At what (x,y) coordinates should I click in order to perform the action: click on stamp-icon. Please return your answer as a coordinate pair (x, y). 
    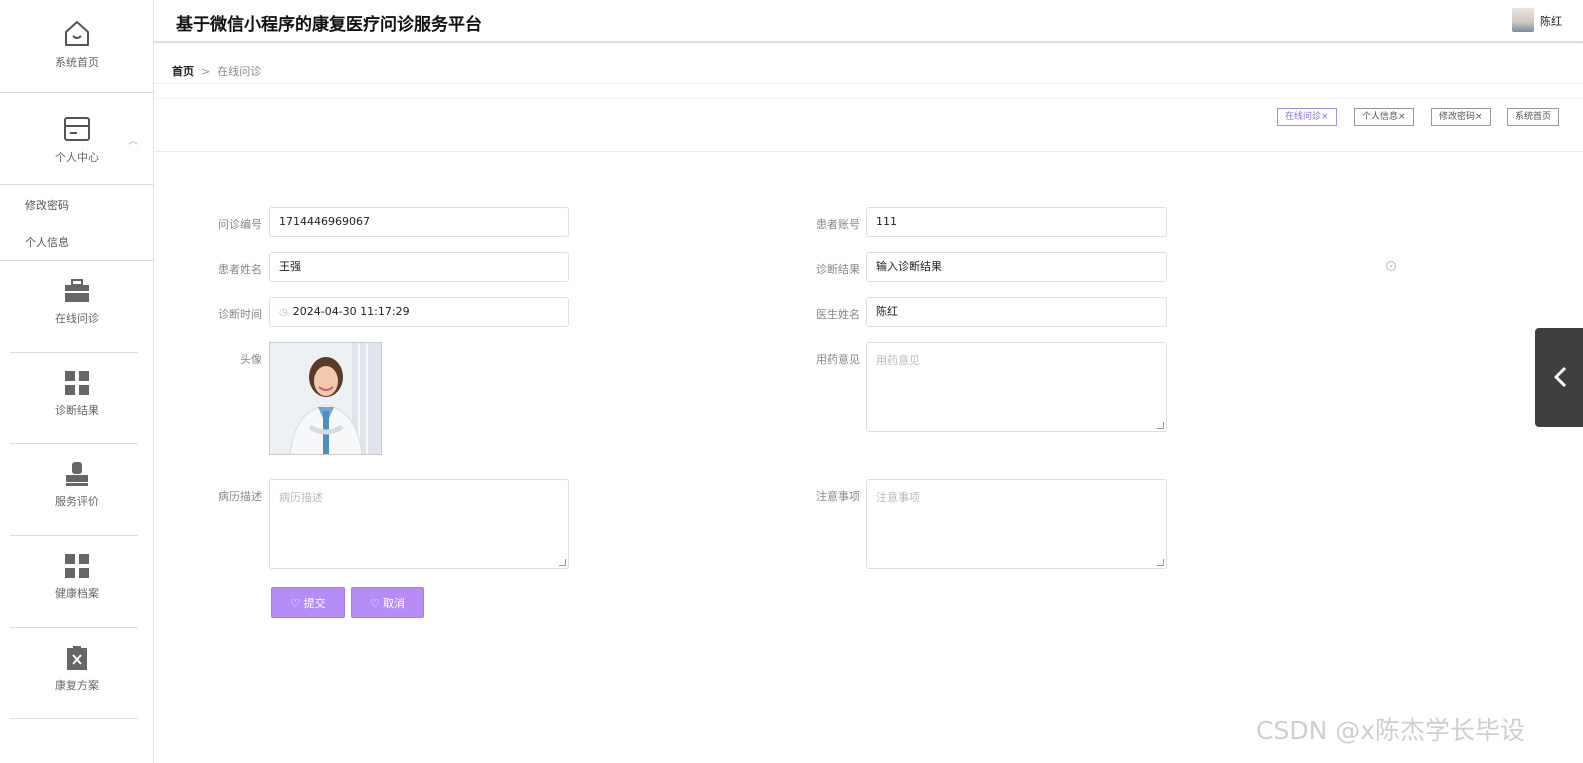
    Looking at the image, I should click on (77, 474).